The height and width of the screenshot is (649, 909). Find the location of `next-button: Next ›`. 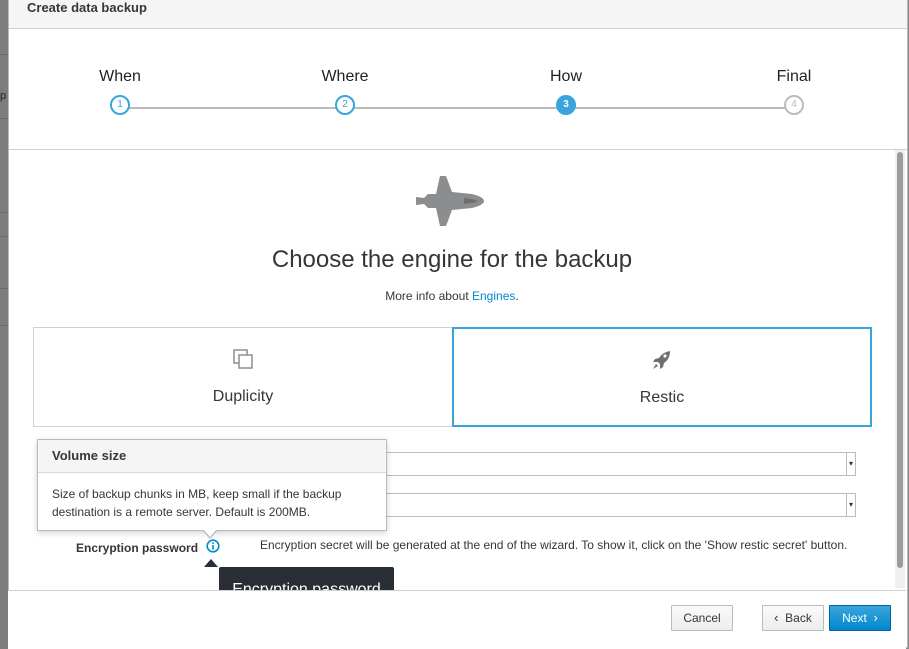

next-button: Next › is located at coordinates (860, 618).